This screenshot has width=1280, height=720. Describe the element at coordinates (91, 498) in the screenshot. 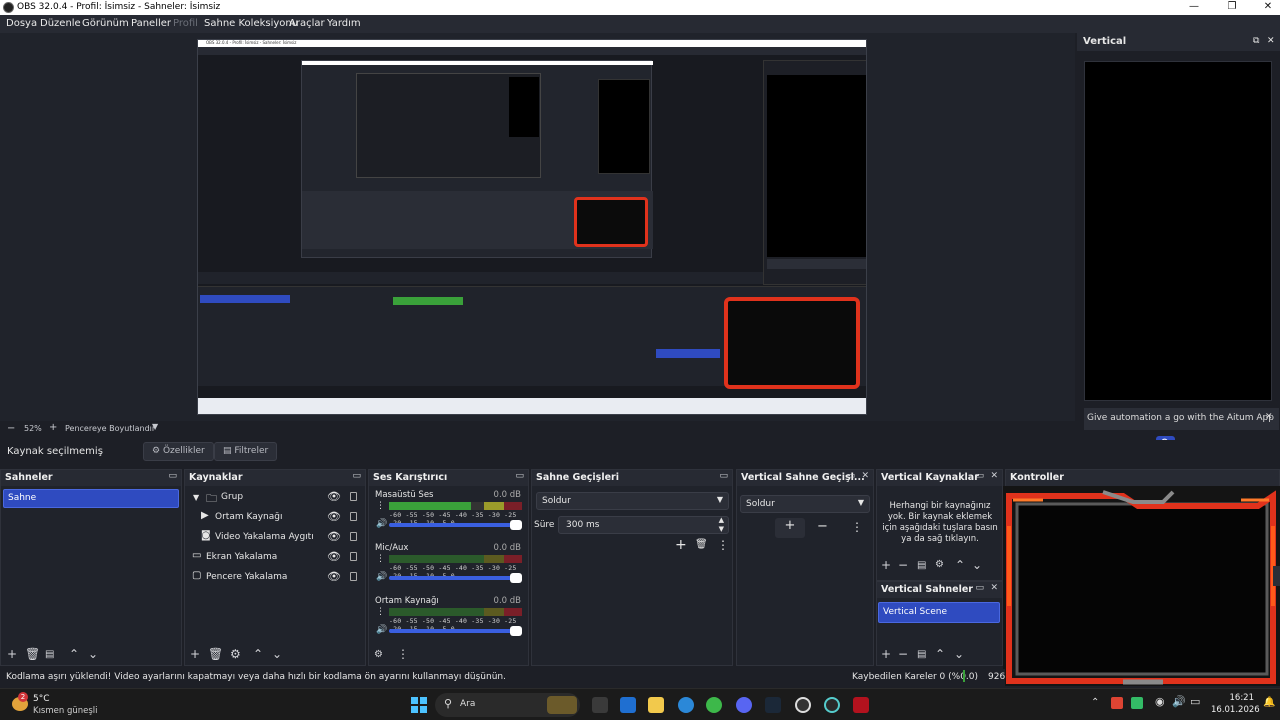

I see `scene-item: Sahne` at that location.